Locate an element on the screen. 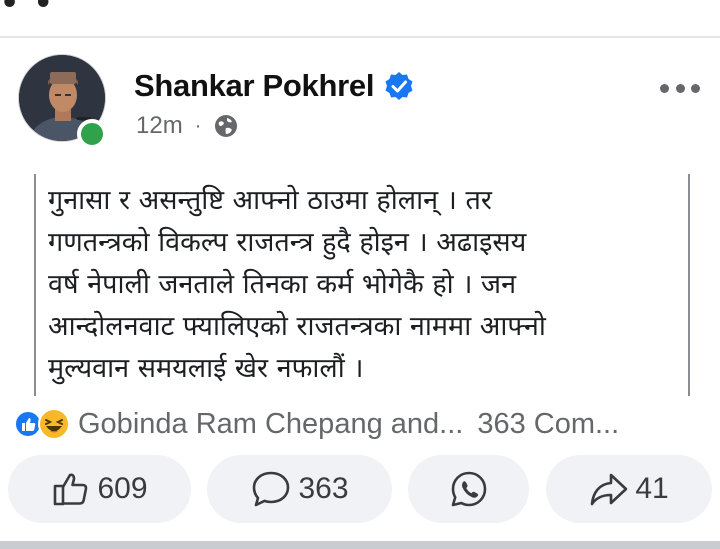 This screenshot has height=549, width=720. post-timestamp: 12m is located at coordinates (159, 126).